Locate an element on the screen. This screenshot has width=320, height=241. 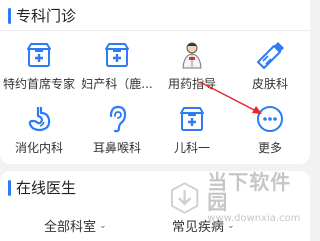
department-item-dermatology: 皮肤科 is located at coordinates (270, 68).